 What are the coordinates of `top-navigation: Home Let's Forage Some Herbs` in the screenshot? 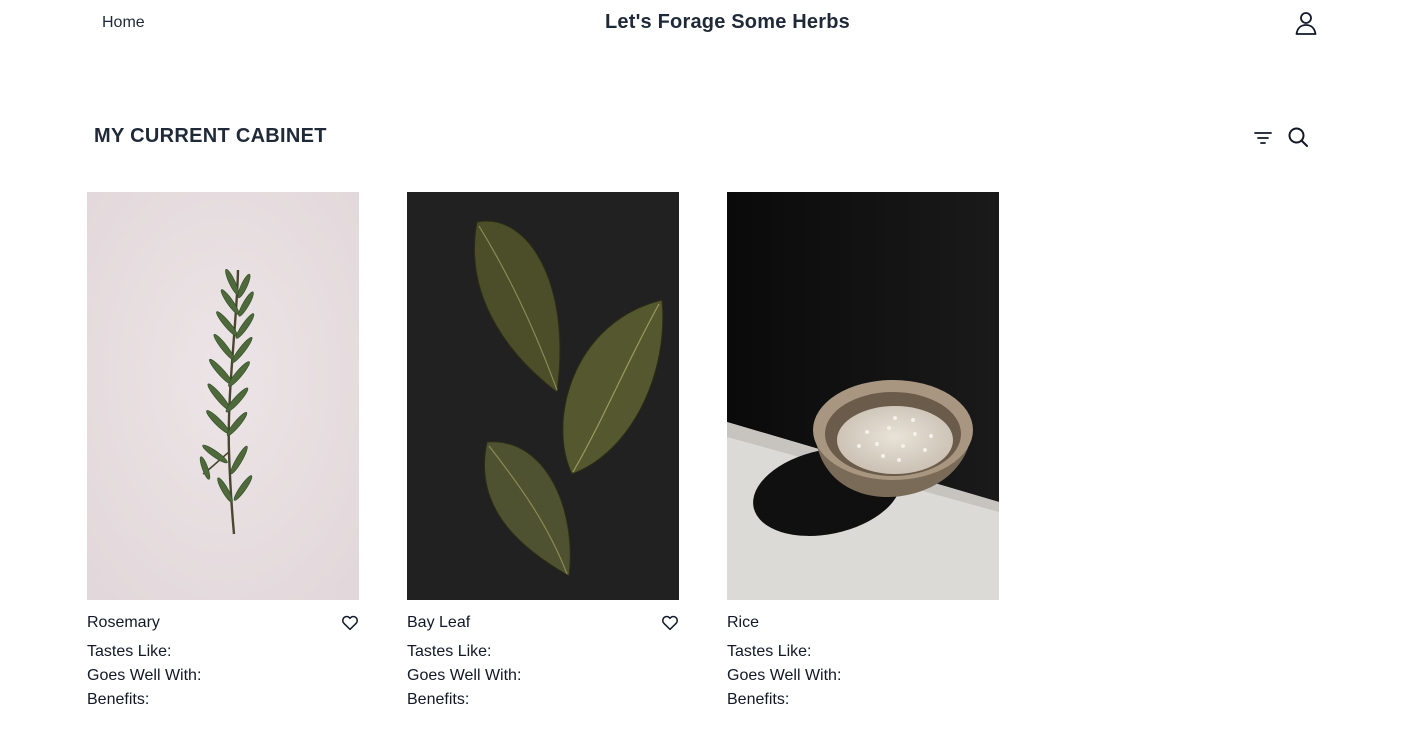 It's located at (707, 25).